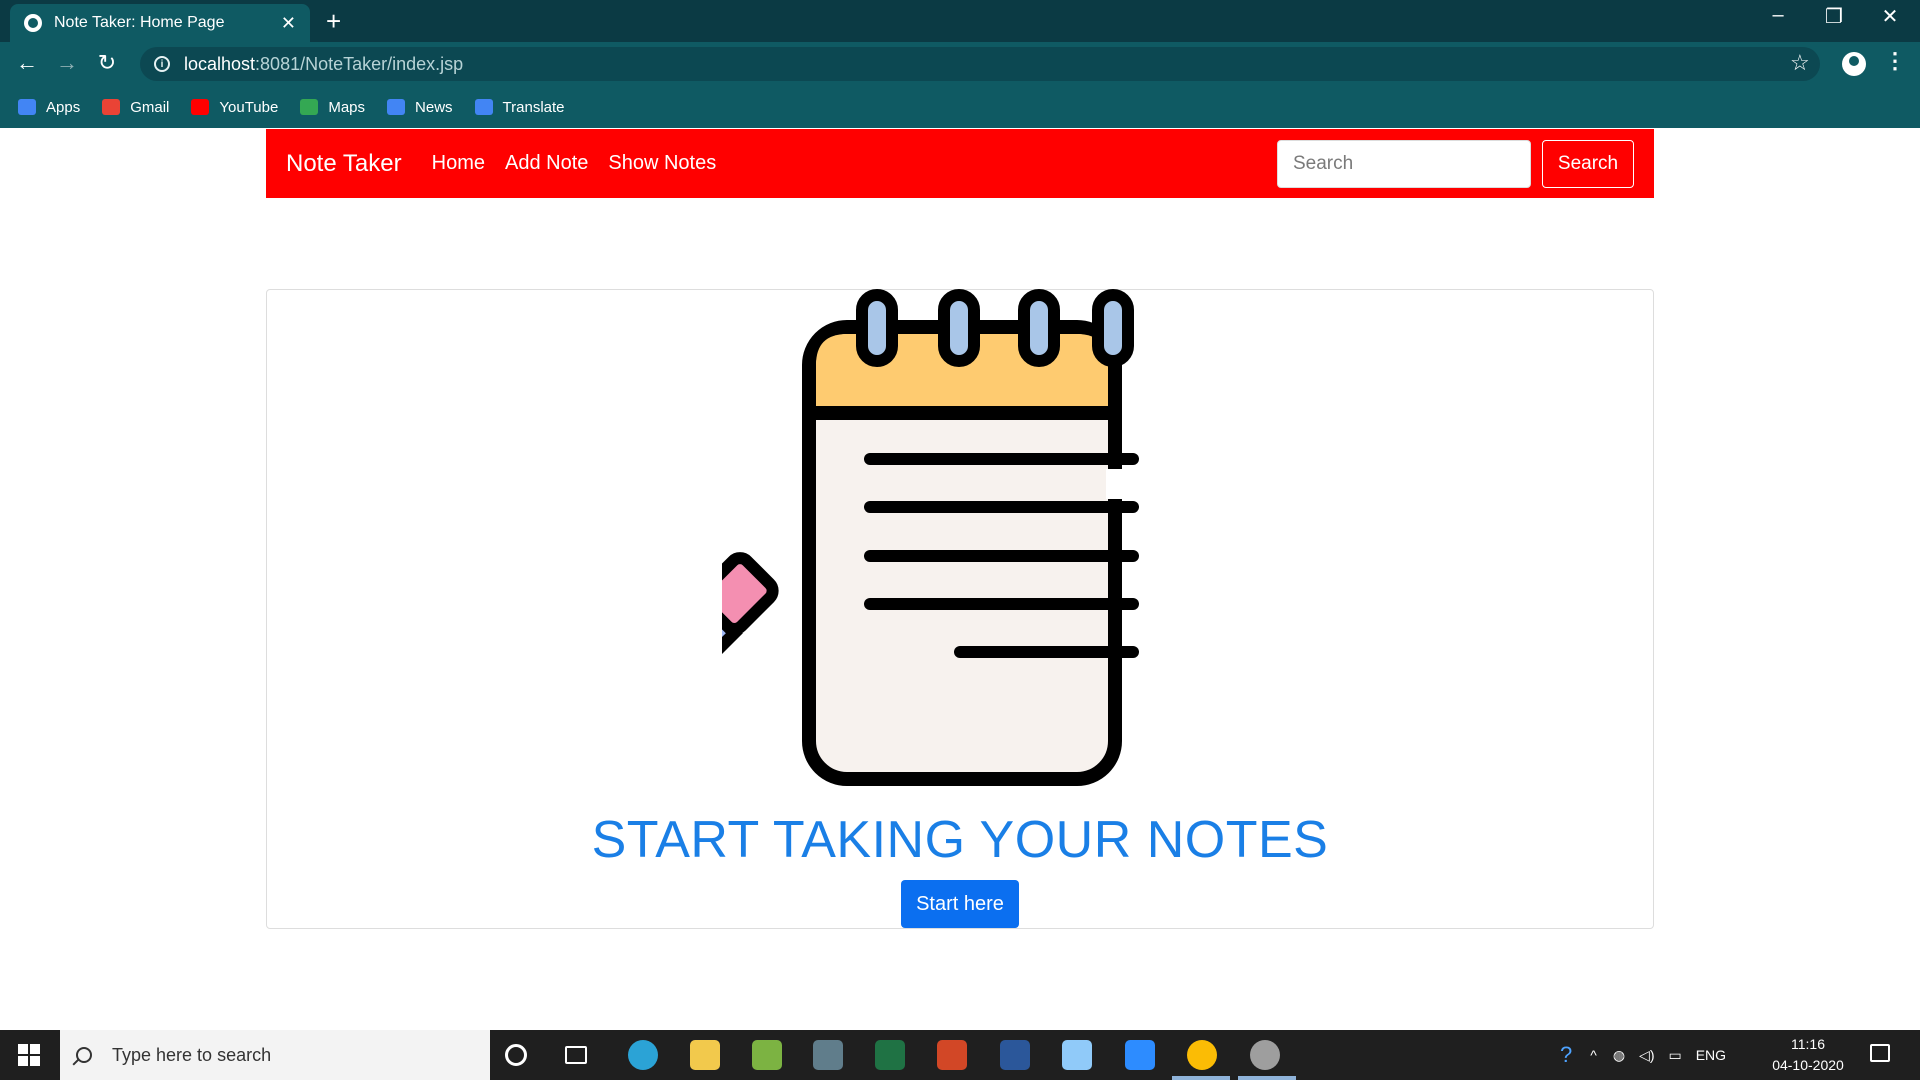  What do you see at coordinates (546, 163) in the screenshot?
I see `nav-link-add-note: Add Note` at bounding box center [546, 163].